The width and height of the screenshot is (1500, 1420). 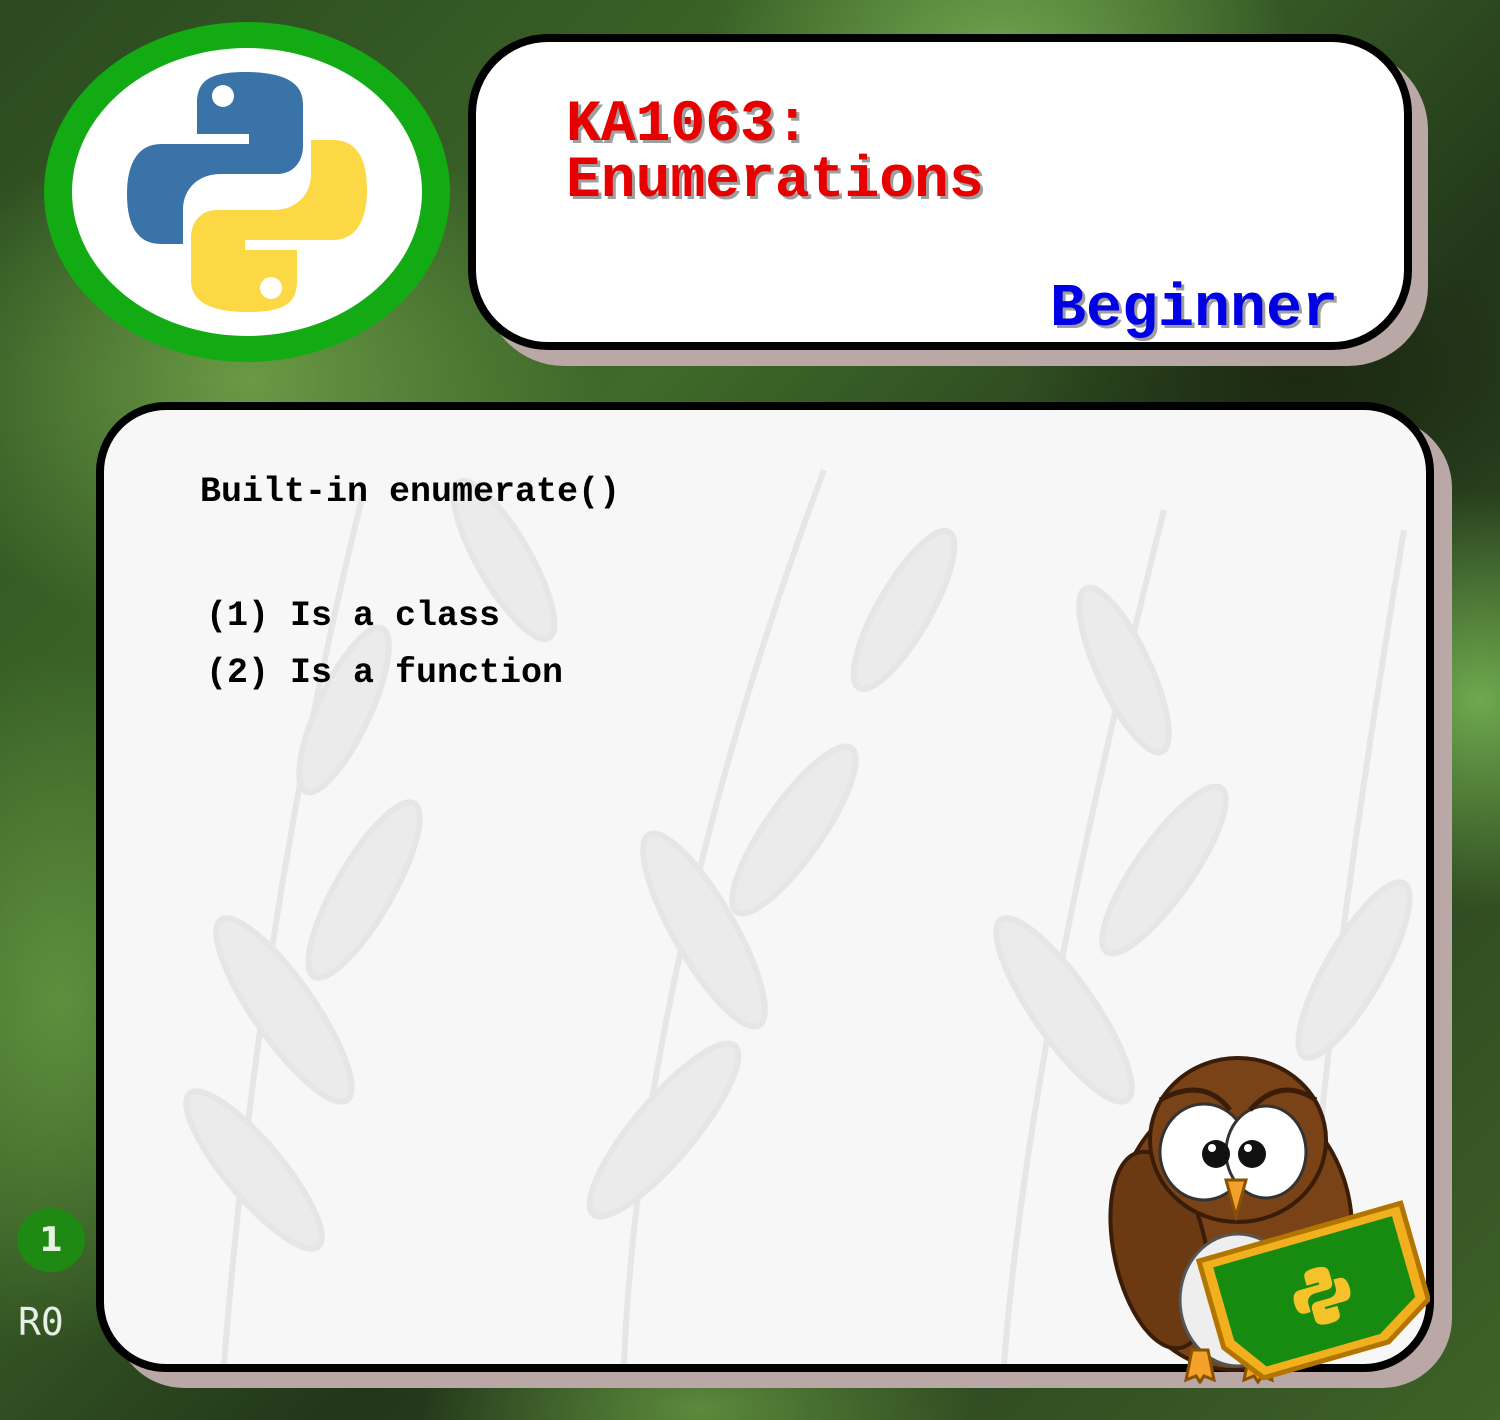 I want to click on lesson-title: KA1063: Enumerations, so click(x=775, y=154).